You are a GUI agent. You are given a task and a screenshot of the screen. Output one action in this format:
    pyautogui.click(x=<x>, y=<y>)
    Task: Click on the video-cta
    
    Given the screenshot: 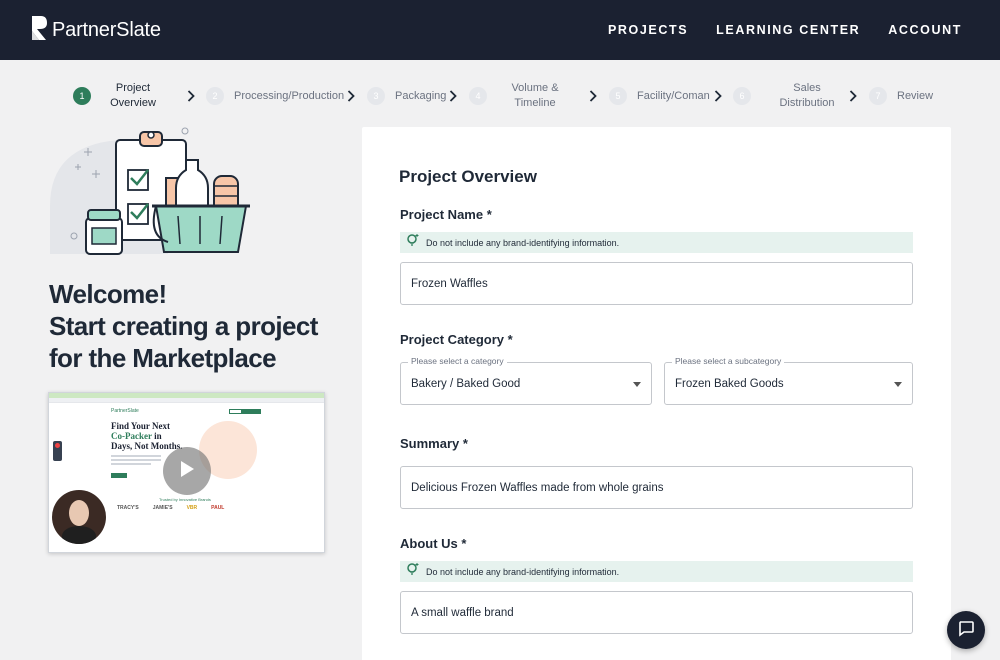 What is the action you would take?
    pyautogui.click(x=119, y=475)
    